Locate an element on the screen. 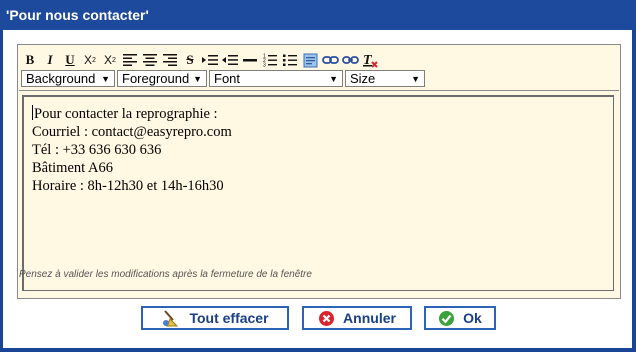  horizontal-rule-button is located at coordinates (250, 60).